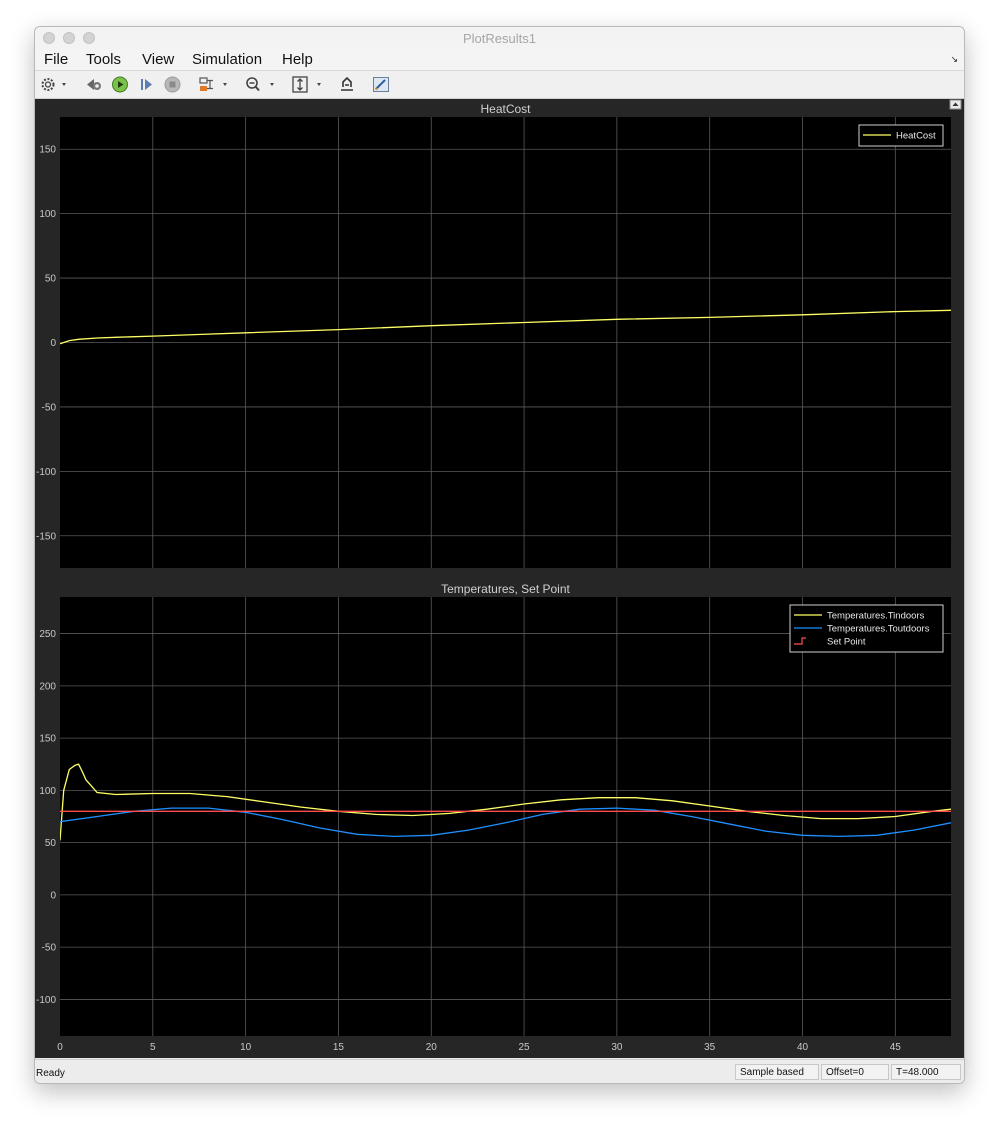  I want to click on x-tick-label: 5, so click(153, 1047).